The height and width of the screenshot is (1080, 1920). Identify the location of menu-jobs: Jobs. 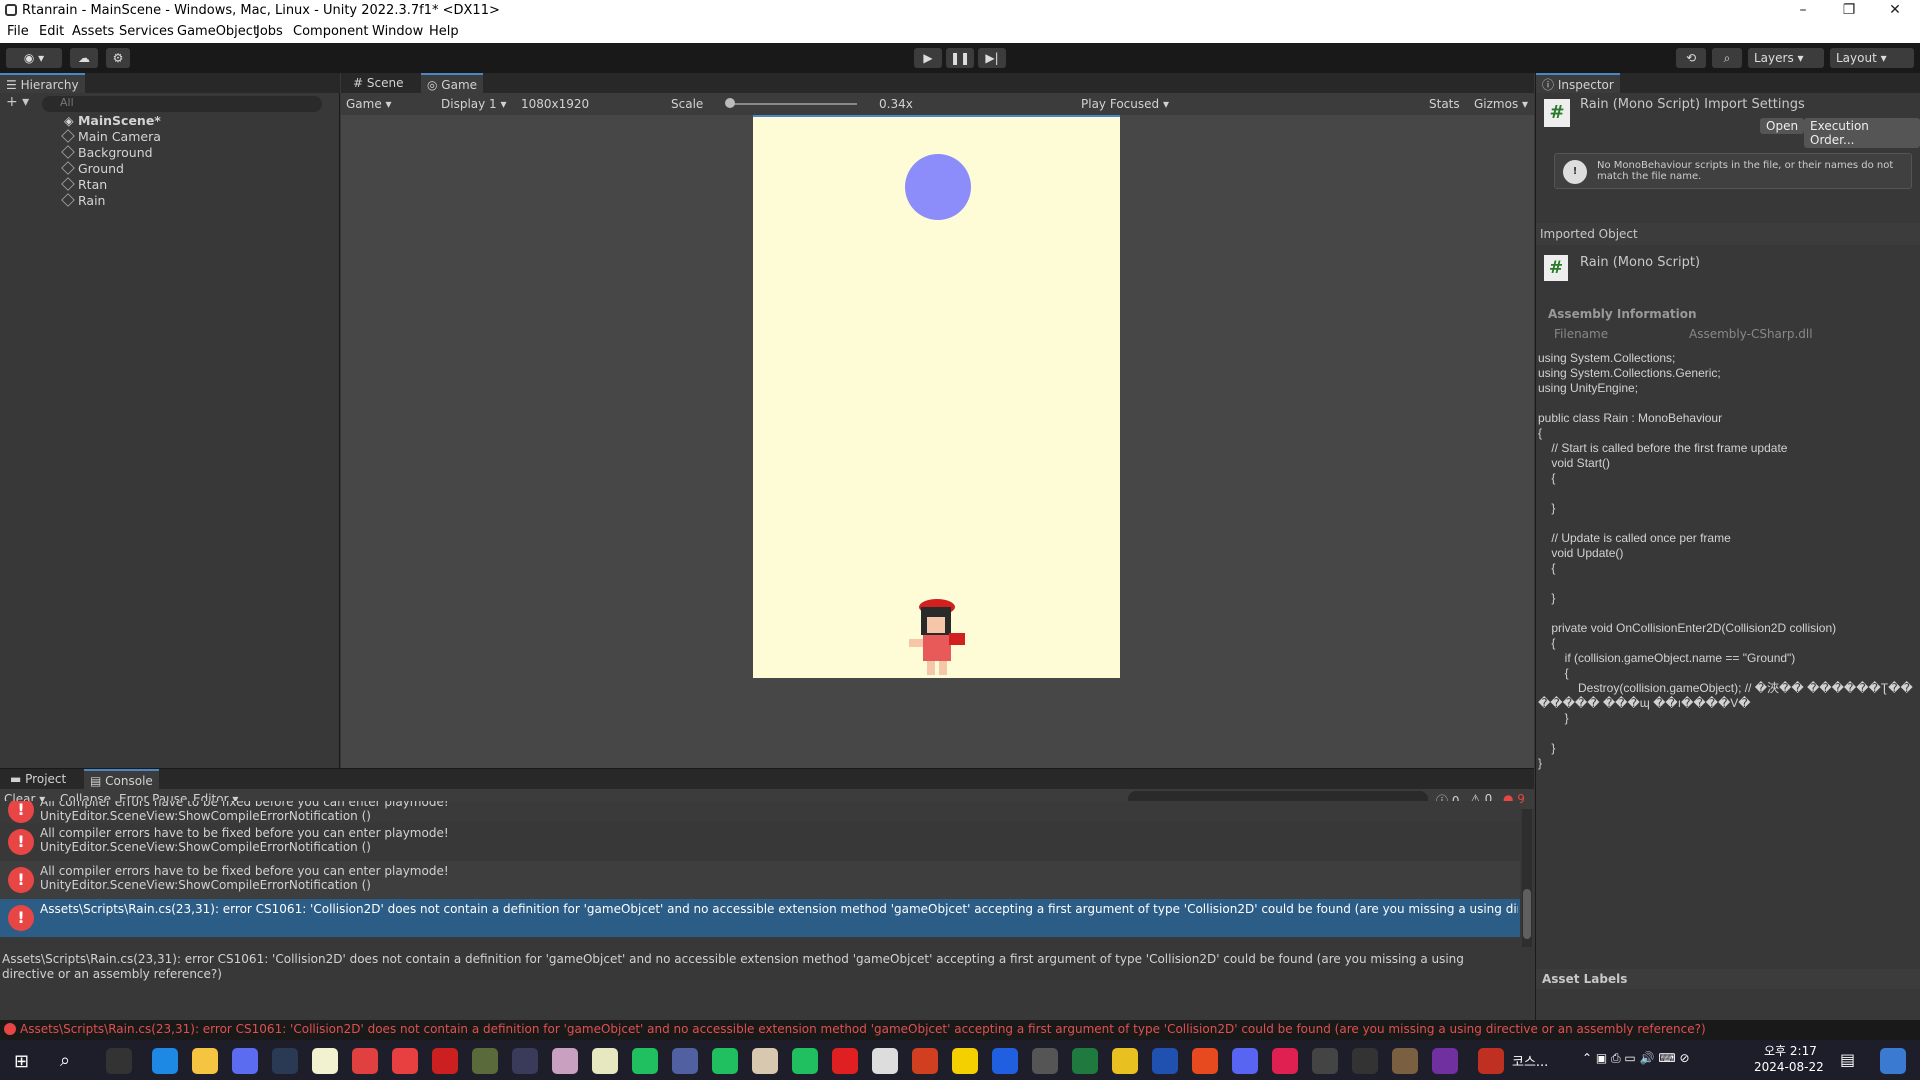
(269, 31).